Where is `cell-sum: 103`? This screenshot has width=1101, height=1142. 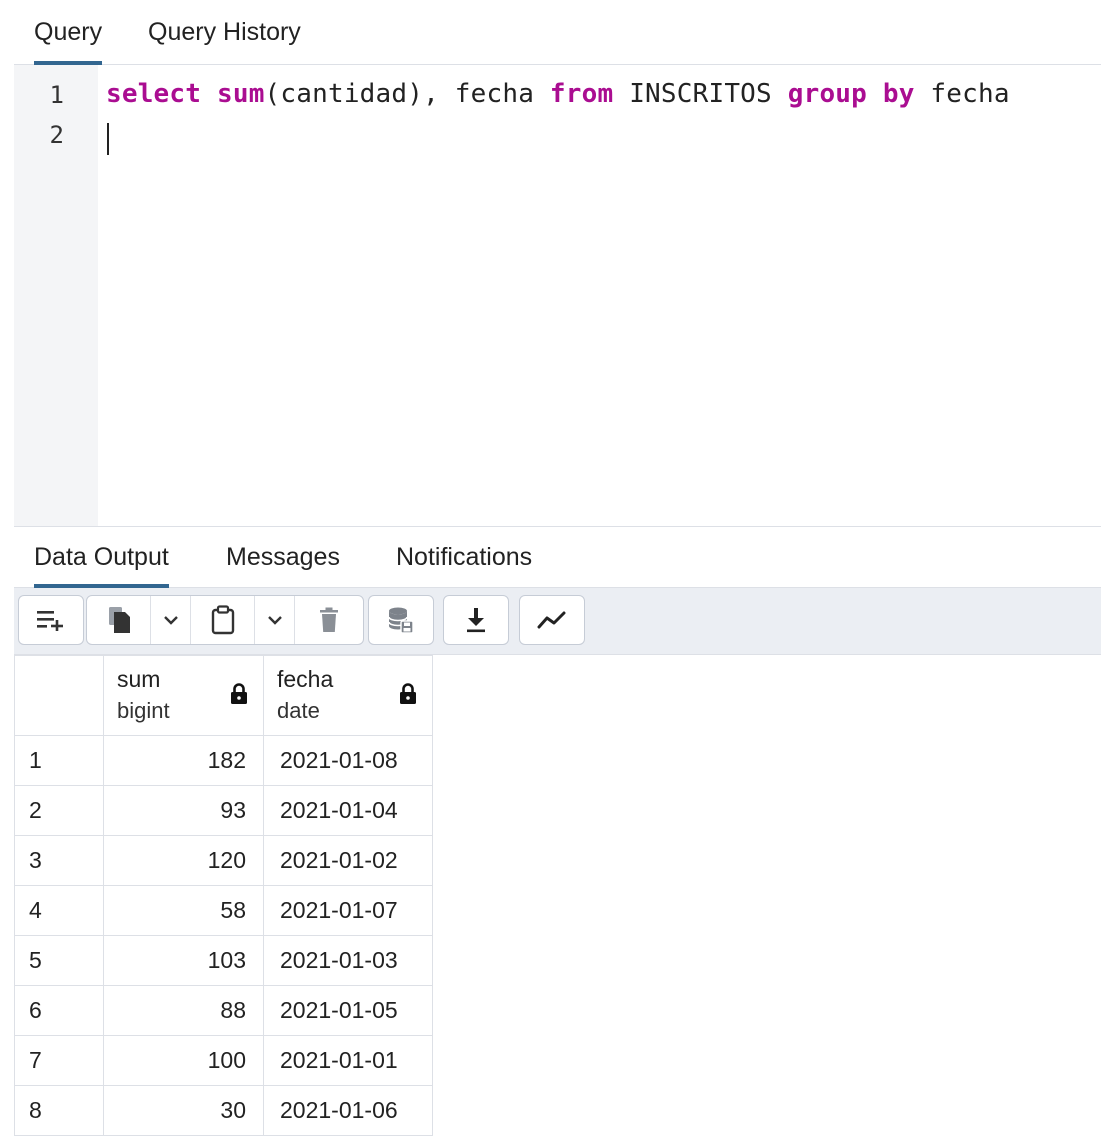
cell-sum: 103 is located at coordinates (183, 960).